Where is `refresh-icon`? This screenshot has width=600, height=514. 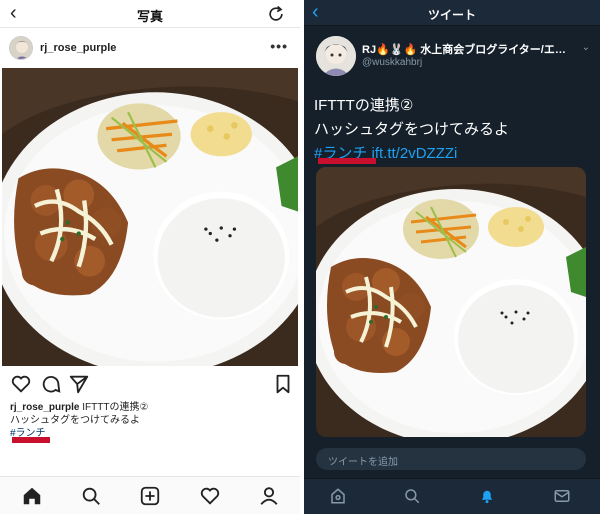 refresh-icon is located at coordinates (276, 14).